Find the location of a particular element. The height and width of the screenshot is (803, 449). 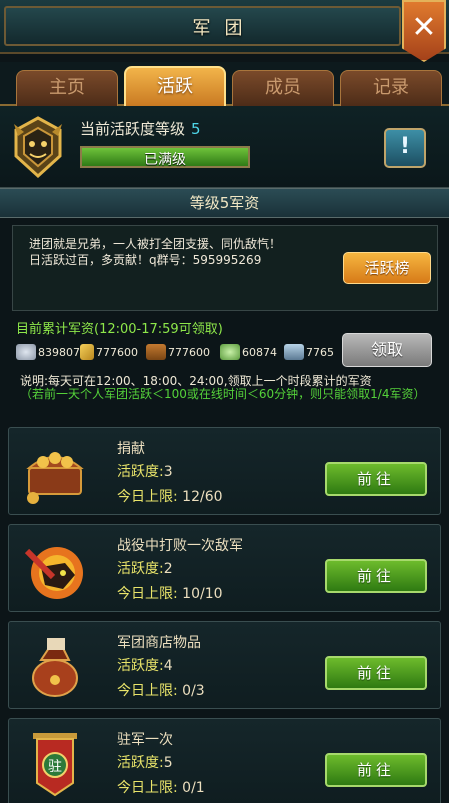

chest-icon is located at coordinates (55, 478).